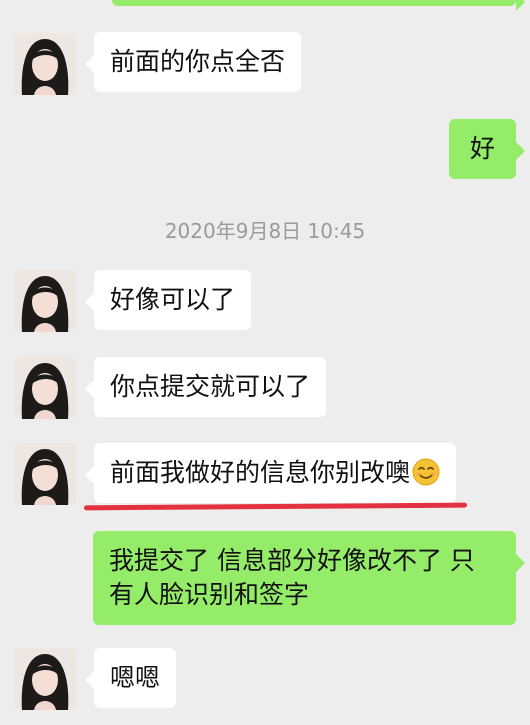 The height and width of the screenshot is (725, 530). I want to click on message-bubble: 好像可以了, so click(168, 300).